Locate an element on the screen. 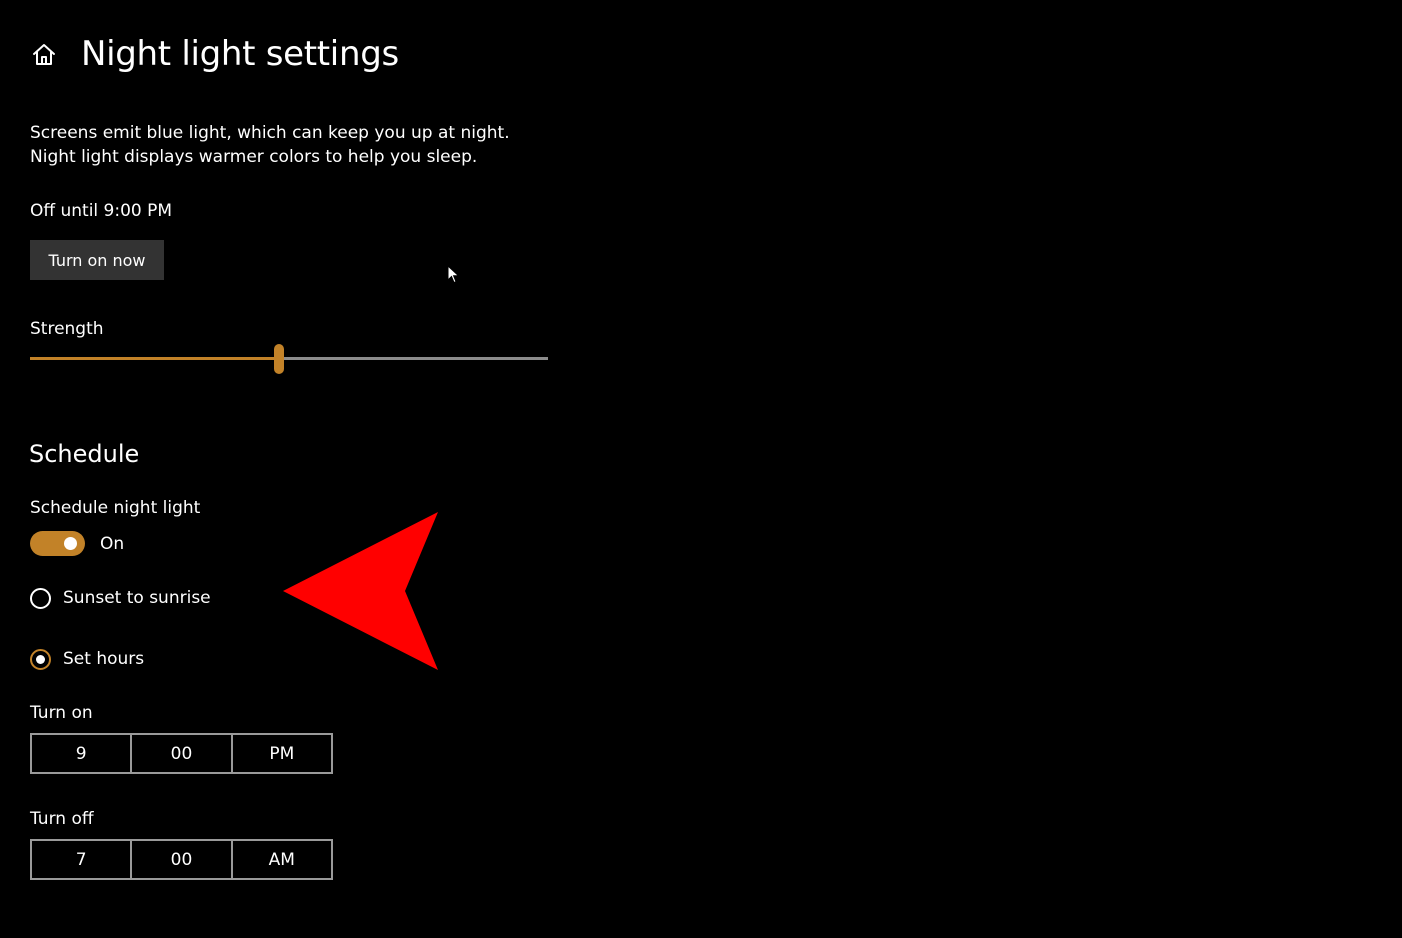 The image size is (1402, 938). toggle-state-label: On is located at coordinates (112, 544).